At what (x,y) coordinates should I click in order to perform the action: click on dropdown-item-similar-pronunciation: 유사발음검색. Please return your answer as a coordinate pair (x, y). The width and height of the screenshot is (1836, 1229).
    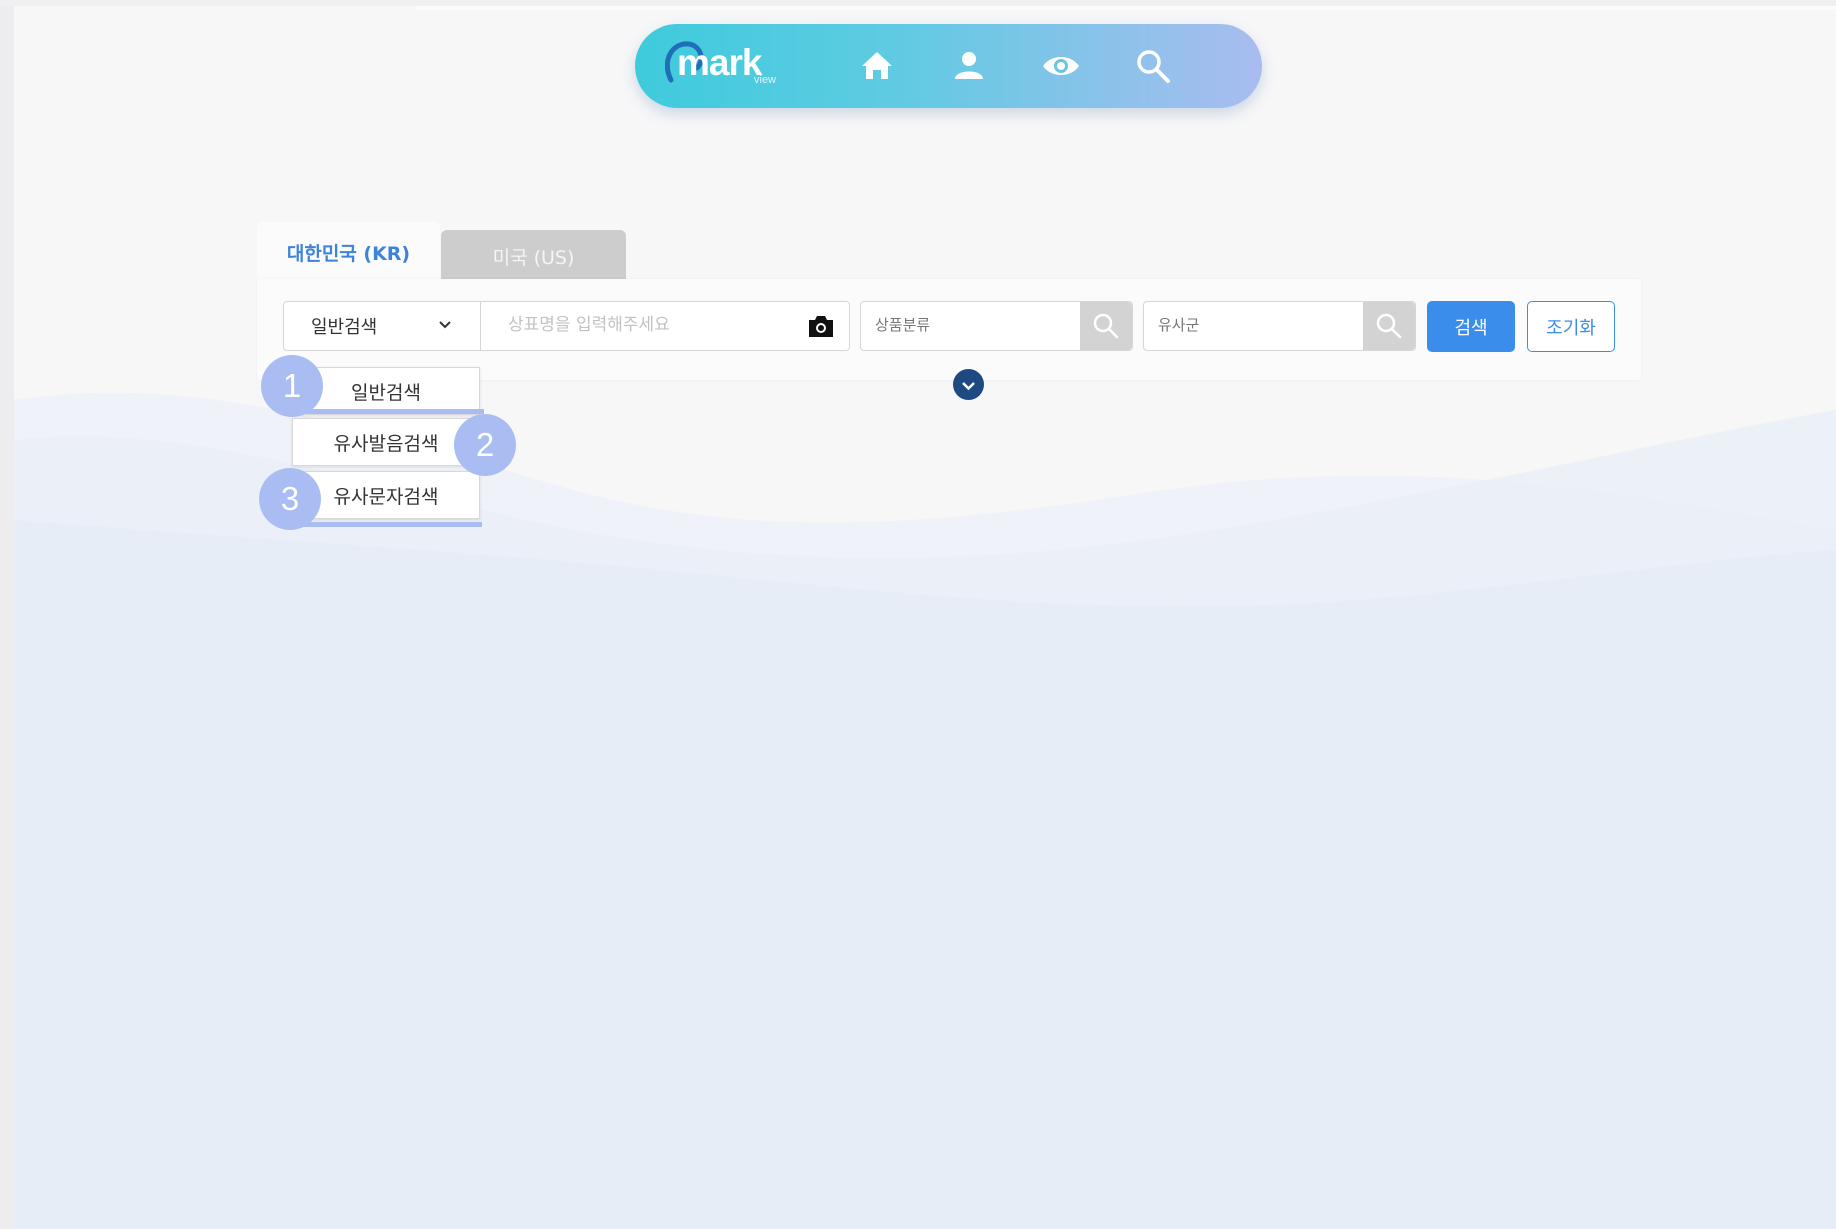
    Looking at the image, I should click on (386, 442).